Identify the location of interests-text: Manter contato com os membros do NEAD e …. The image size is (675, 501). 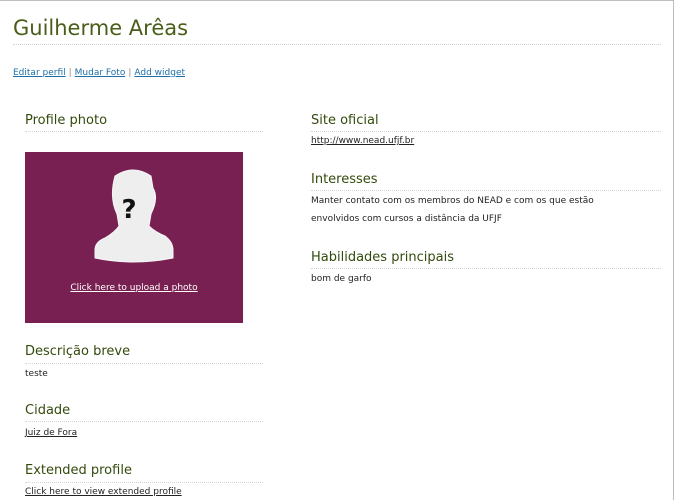
(452, 210).